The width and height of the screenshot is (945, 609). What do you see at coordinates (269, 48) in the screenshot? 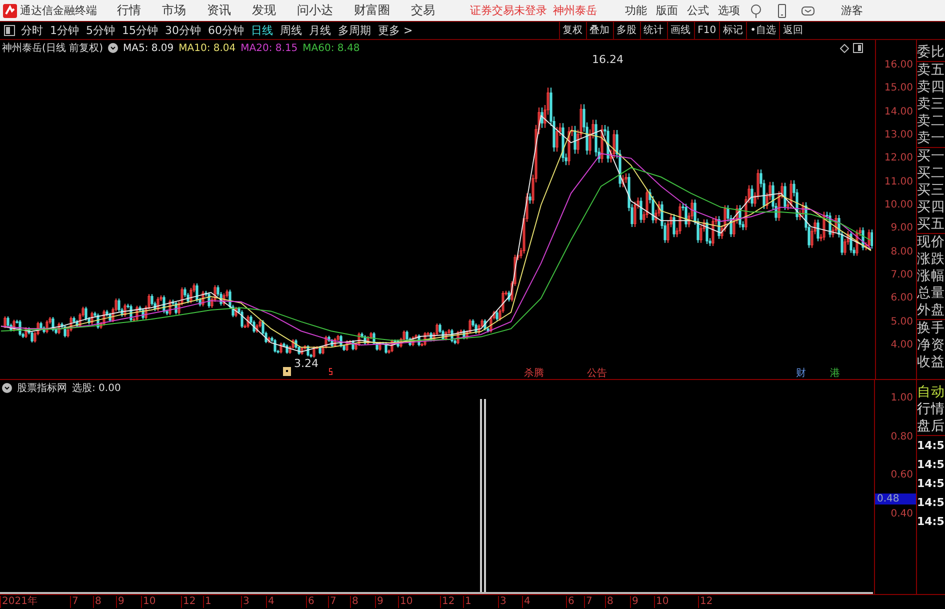
I see `ma-legend-item: MA20: 8.15` at bounding box center [269, 48].